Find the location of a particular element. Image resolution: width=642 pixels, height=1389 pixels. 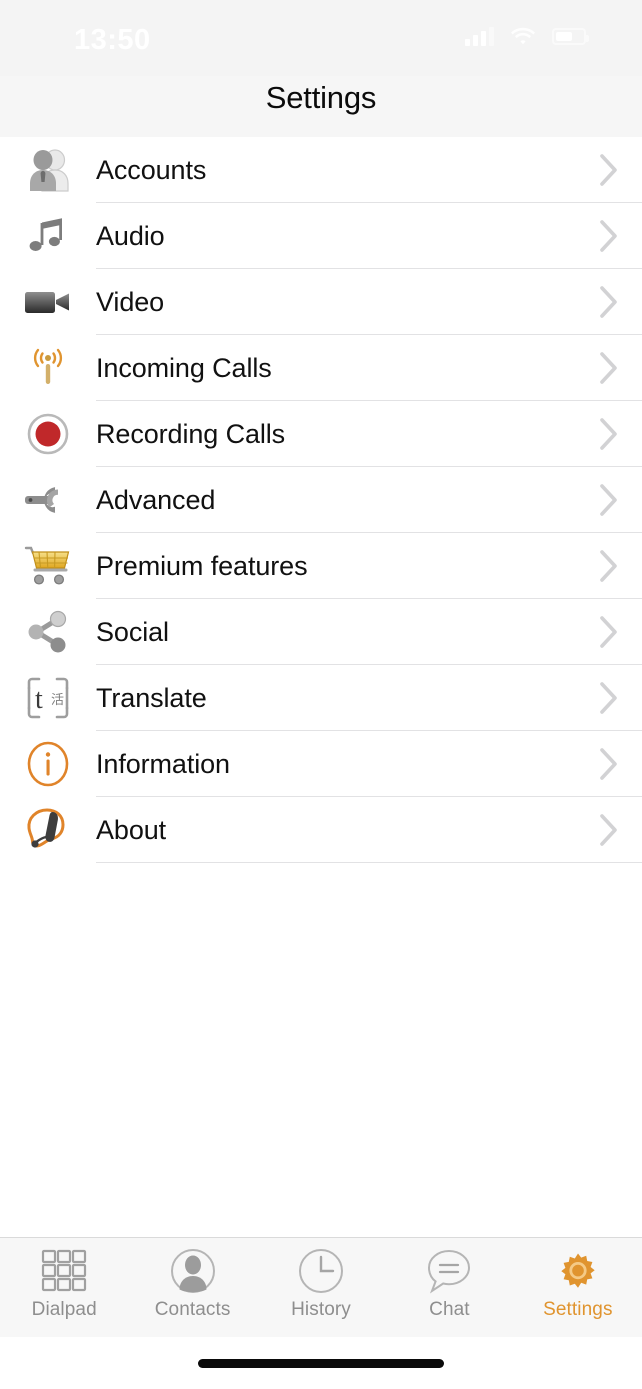

info-circle-icon is located at coordinates (48, 764).